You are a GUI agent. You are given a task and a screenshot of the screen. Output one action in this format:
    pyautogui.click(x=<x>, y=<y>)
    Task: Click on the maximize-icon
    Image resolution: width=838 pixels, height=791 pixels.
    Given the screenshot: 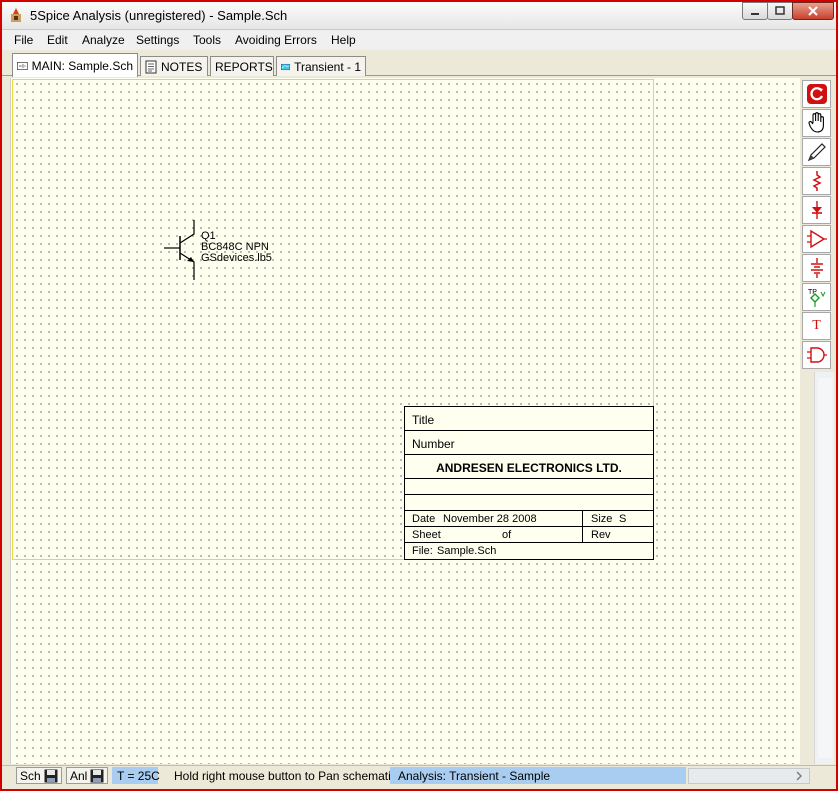 What is the action you would take?
    pyautogui.click(x=780, y=10)
    